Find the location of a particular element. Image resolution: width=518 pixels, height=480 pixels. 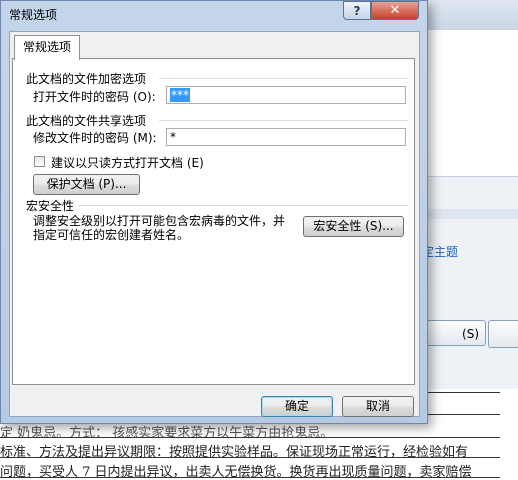

modify-password-field: * is located at coordinates (286, 137).